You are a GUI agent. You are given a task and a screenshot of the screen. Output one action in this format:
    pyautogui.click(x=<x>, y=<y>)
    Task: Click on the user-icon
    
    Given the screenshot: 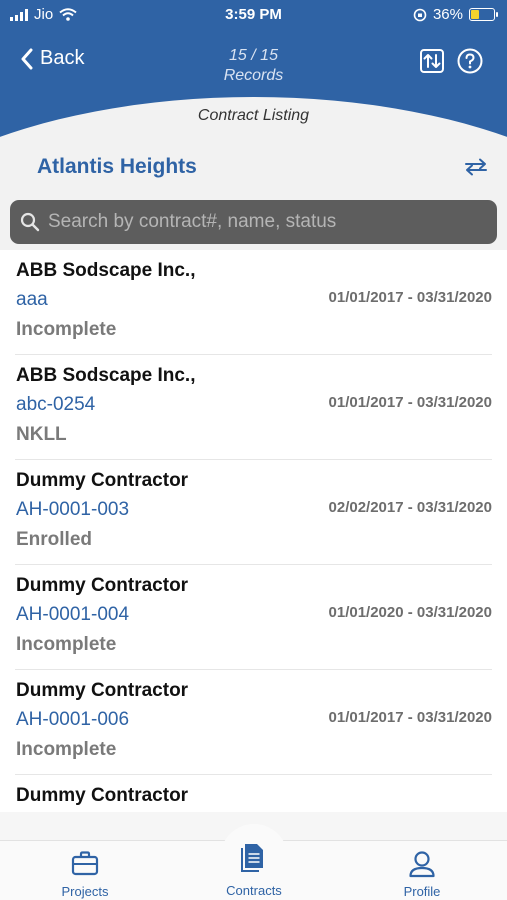 What is the action you would take?
    pyautogui.click(x=422, y=864)
    